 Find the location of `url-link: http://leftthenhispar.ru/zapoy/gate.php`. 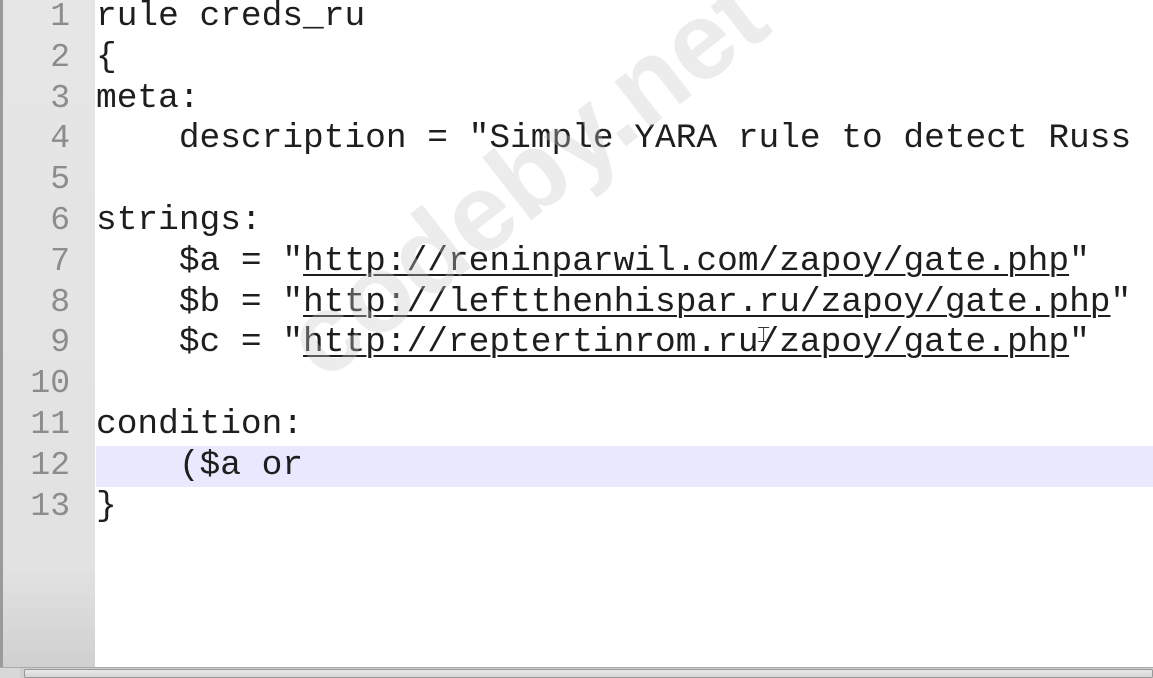

url-link: http://leftthenhispar.ru/zapoy/gate.php is located at coordinates (706, 302).